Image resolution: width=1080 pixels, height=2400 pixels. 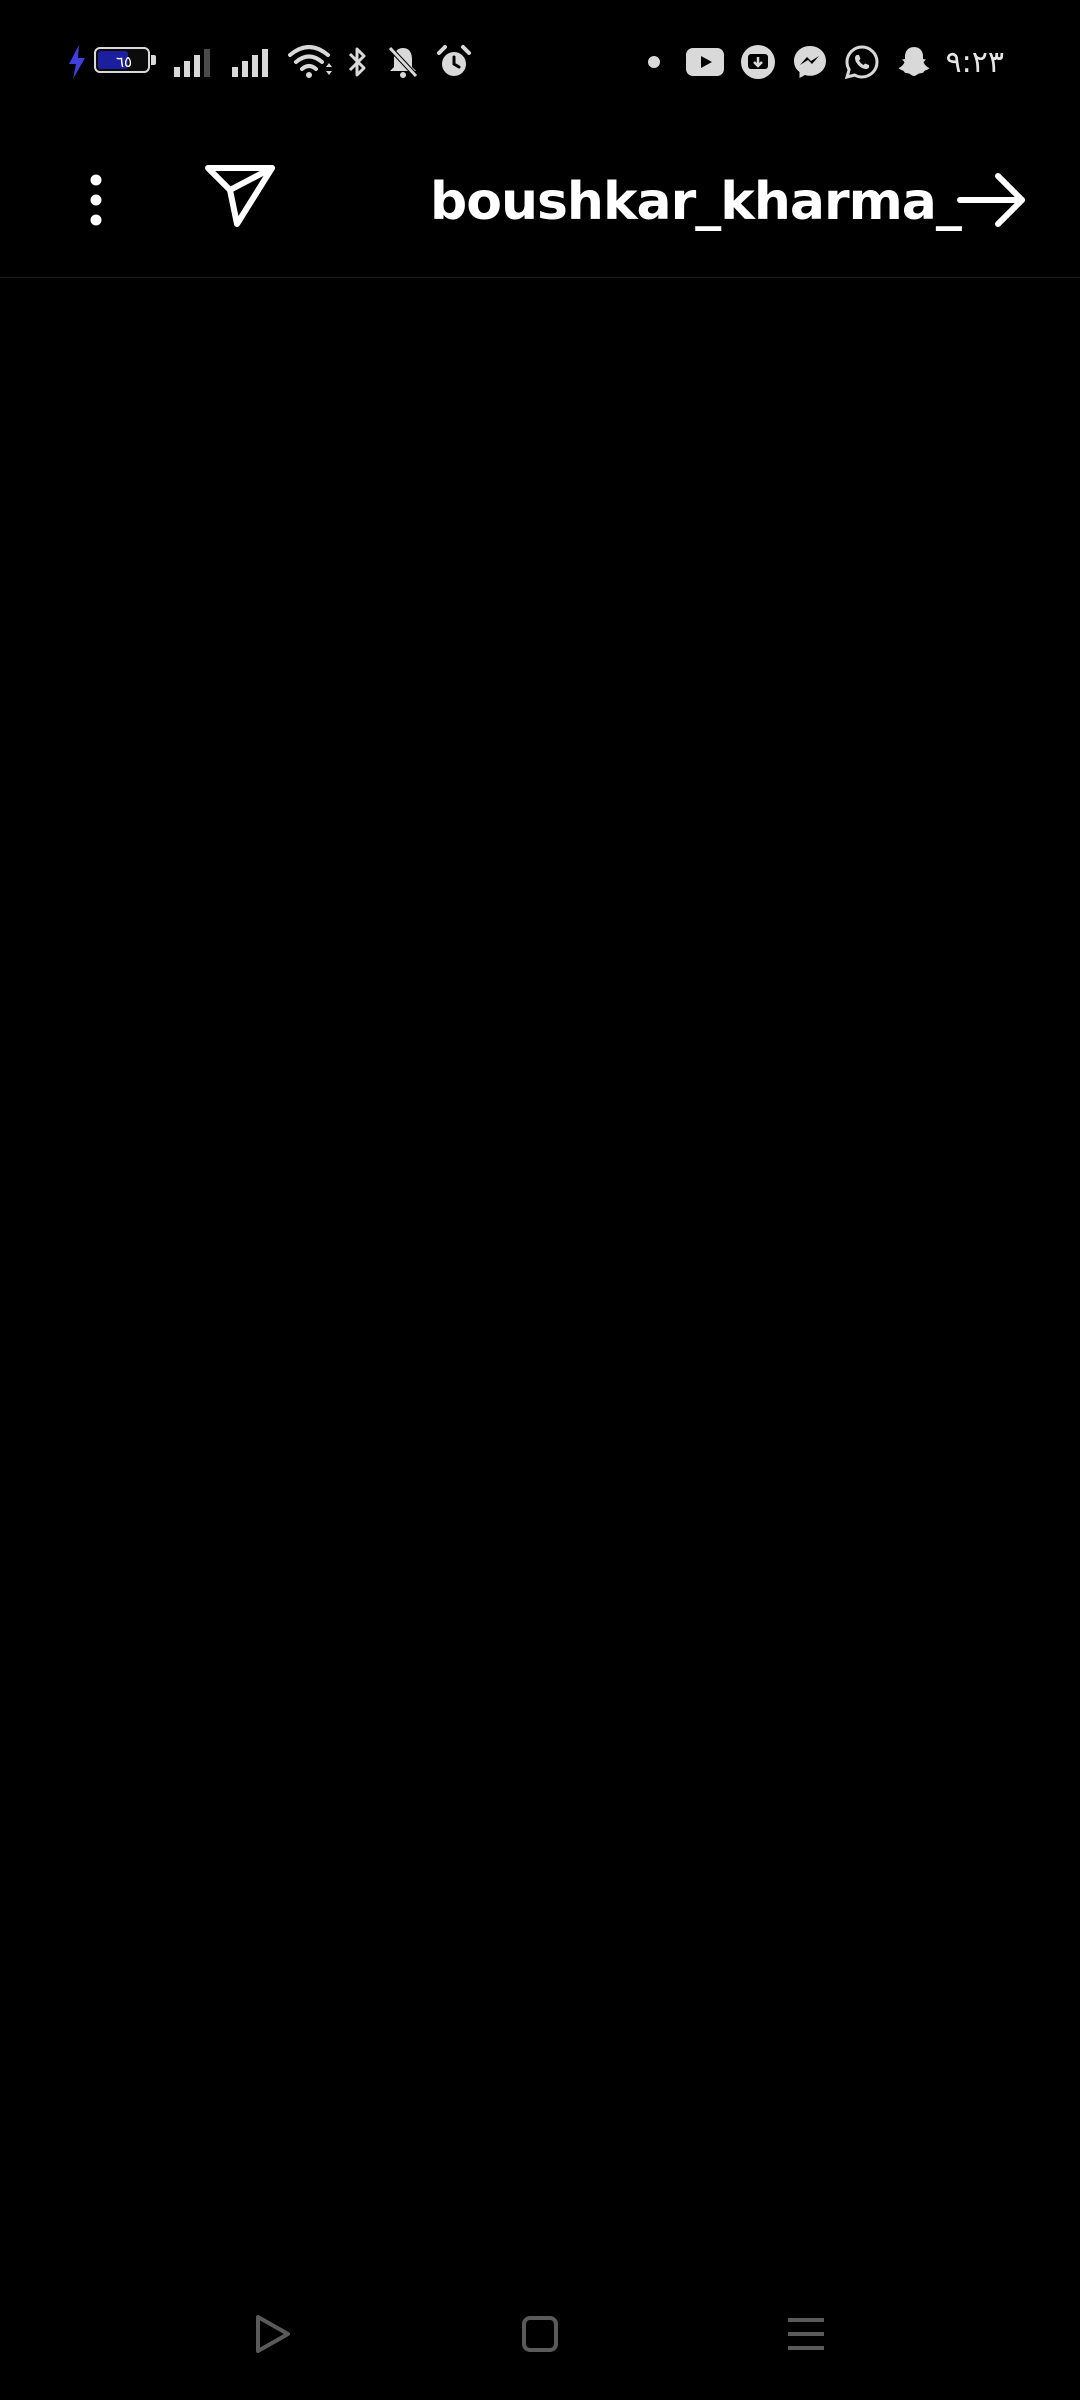 I want to click on forward-button, so click(x=992, y=202).